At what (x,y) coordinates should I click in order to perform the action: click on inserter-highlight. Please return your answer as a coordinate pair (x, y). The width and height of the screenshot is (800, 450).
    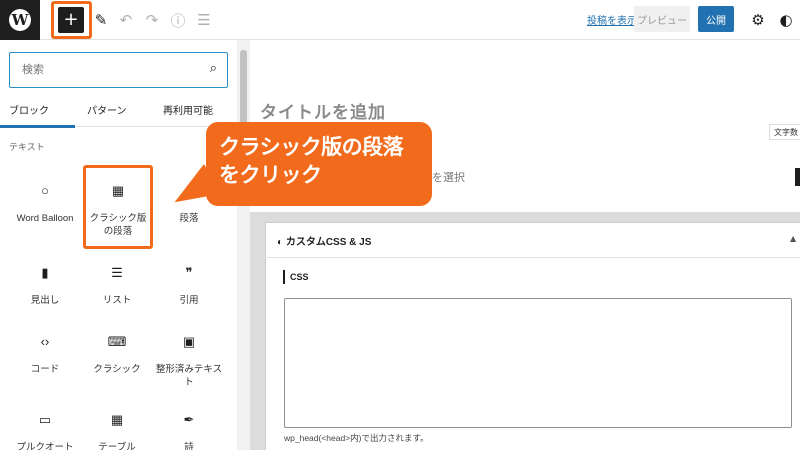
    Looking at the image, I should click on (71, 20).